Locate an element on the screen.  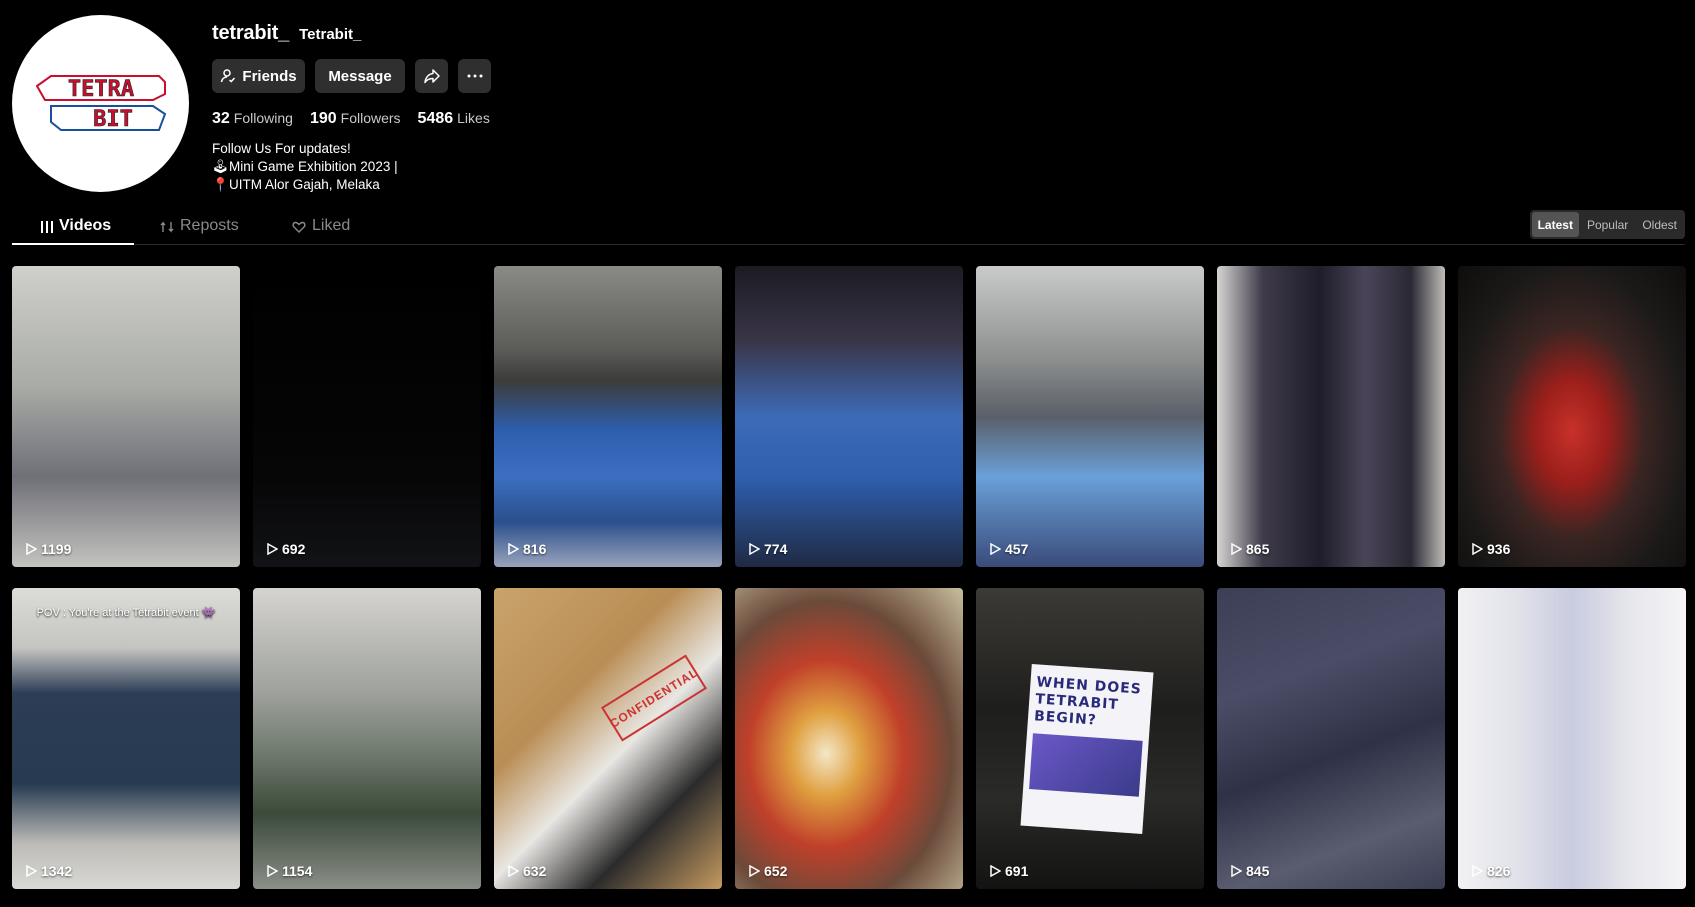
tab-liked: Liked is located at coordinates (321, 227).